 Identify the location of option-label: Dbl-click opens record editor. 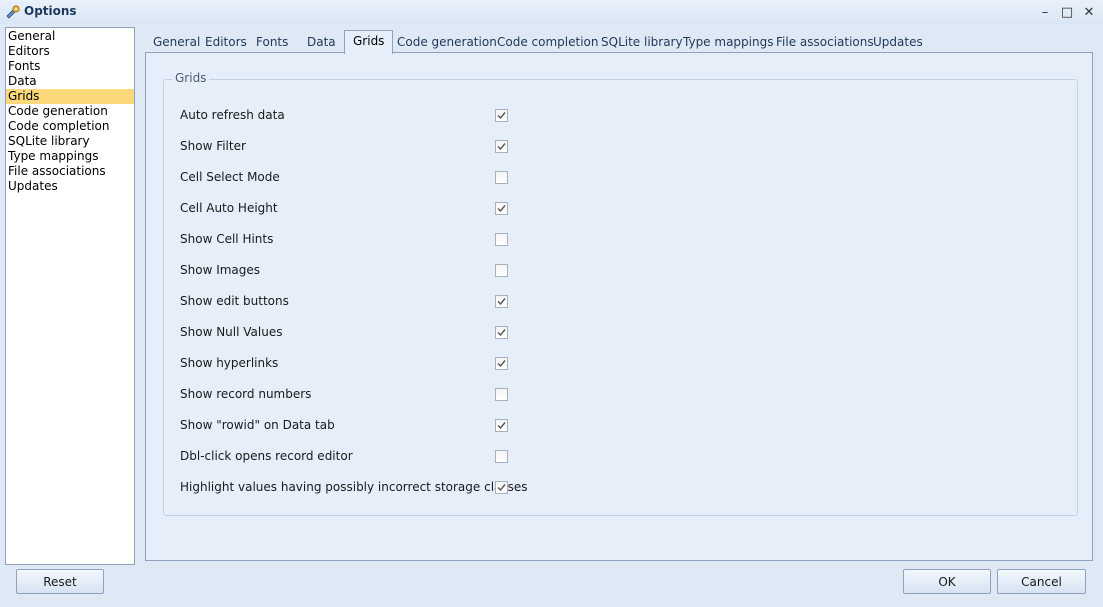
(266, 456).